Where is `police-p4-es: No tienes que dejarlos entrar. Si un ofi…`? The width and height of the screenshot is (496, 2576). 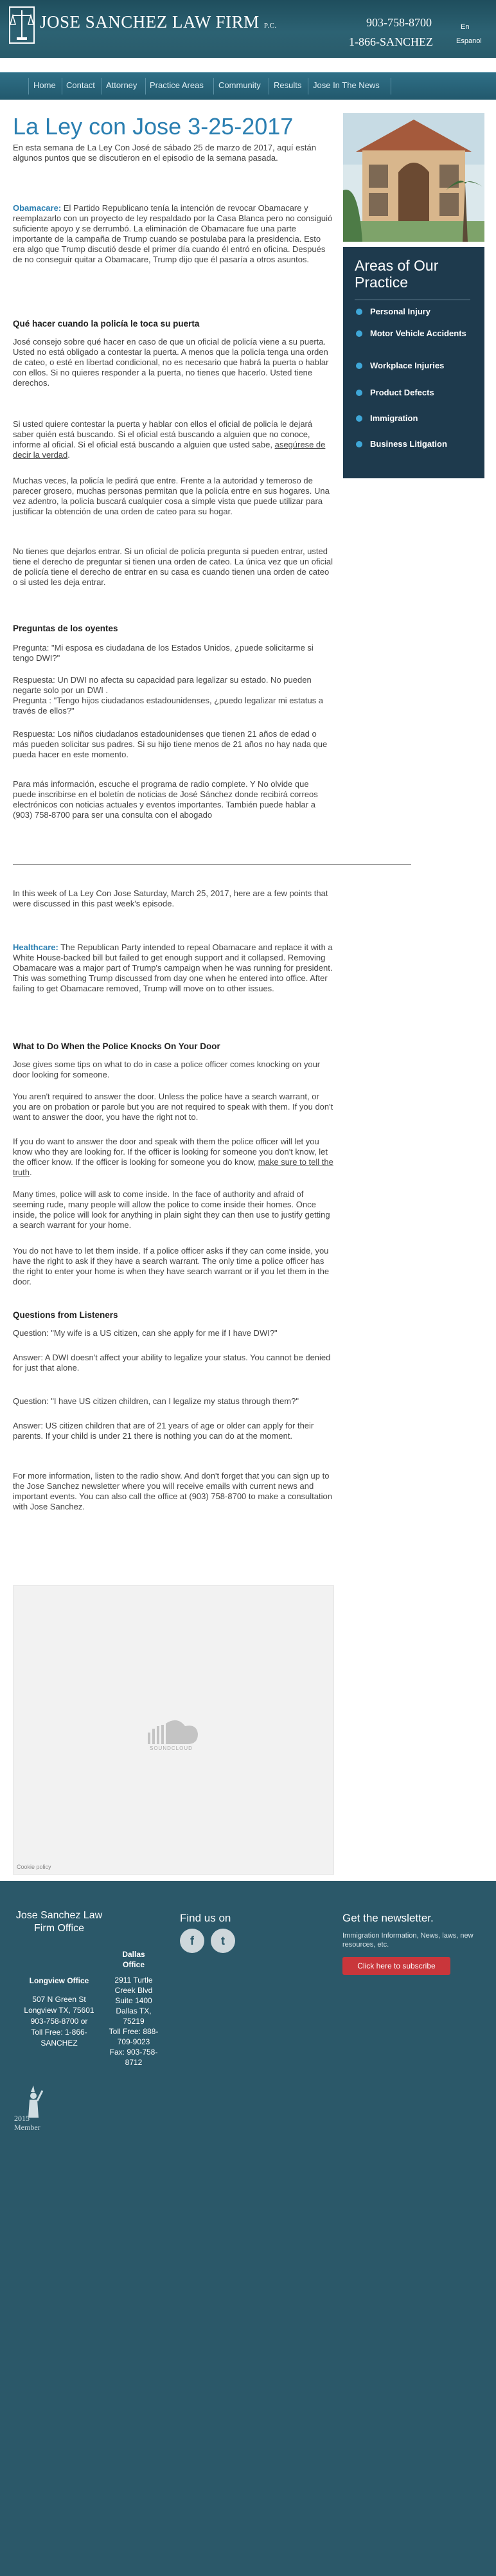
police-p4-es: No tienes que dejarlos entrar. Si un ofi… is located at coordinates (173, 566).